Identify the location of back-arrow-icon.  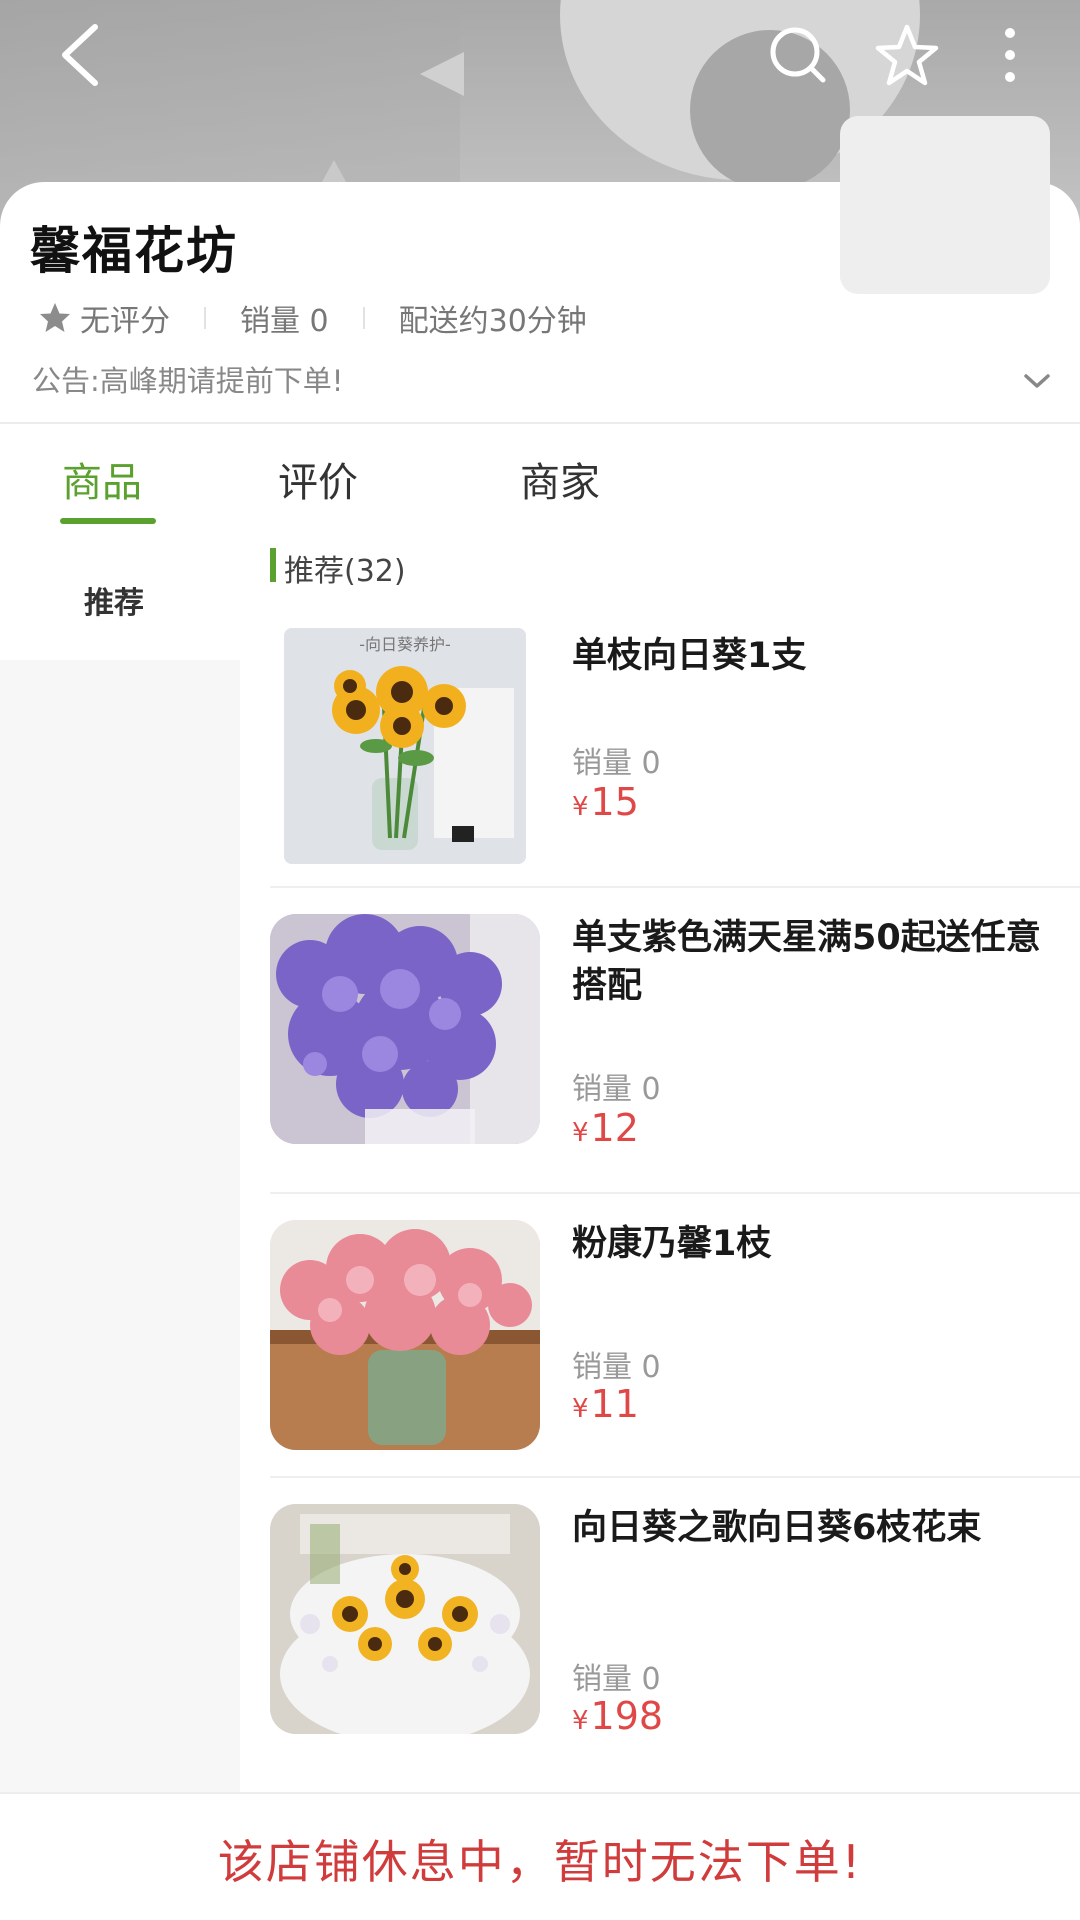
(80, 55).